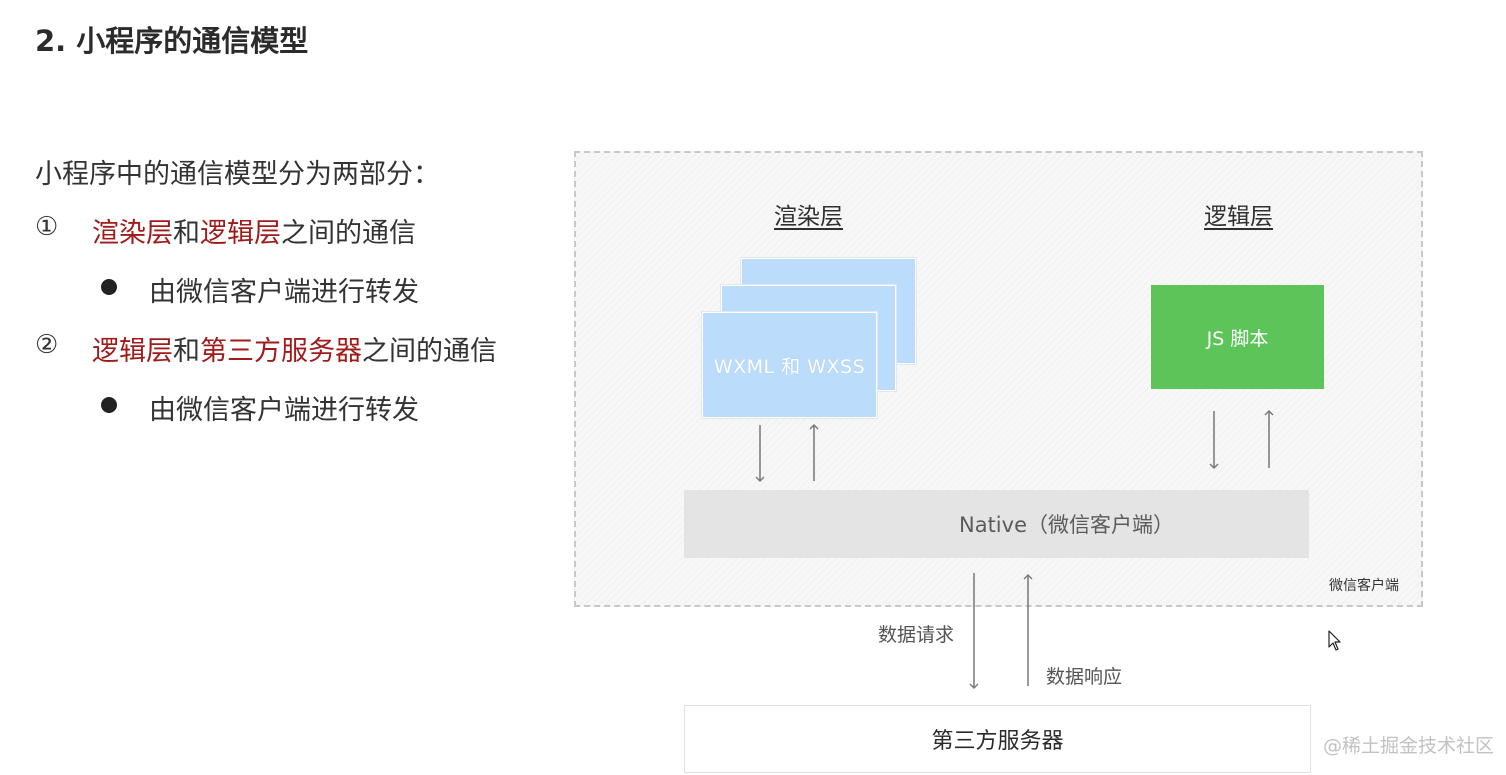 Image resolution: width=1506 pixels, height=775 pixels. What do you see at coordinates (1334, 640) in the screenshot?
I see `mouse-cursor-icon` at bounding box center [1334, 640].